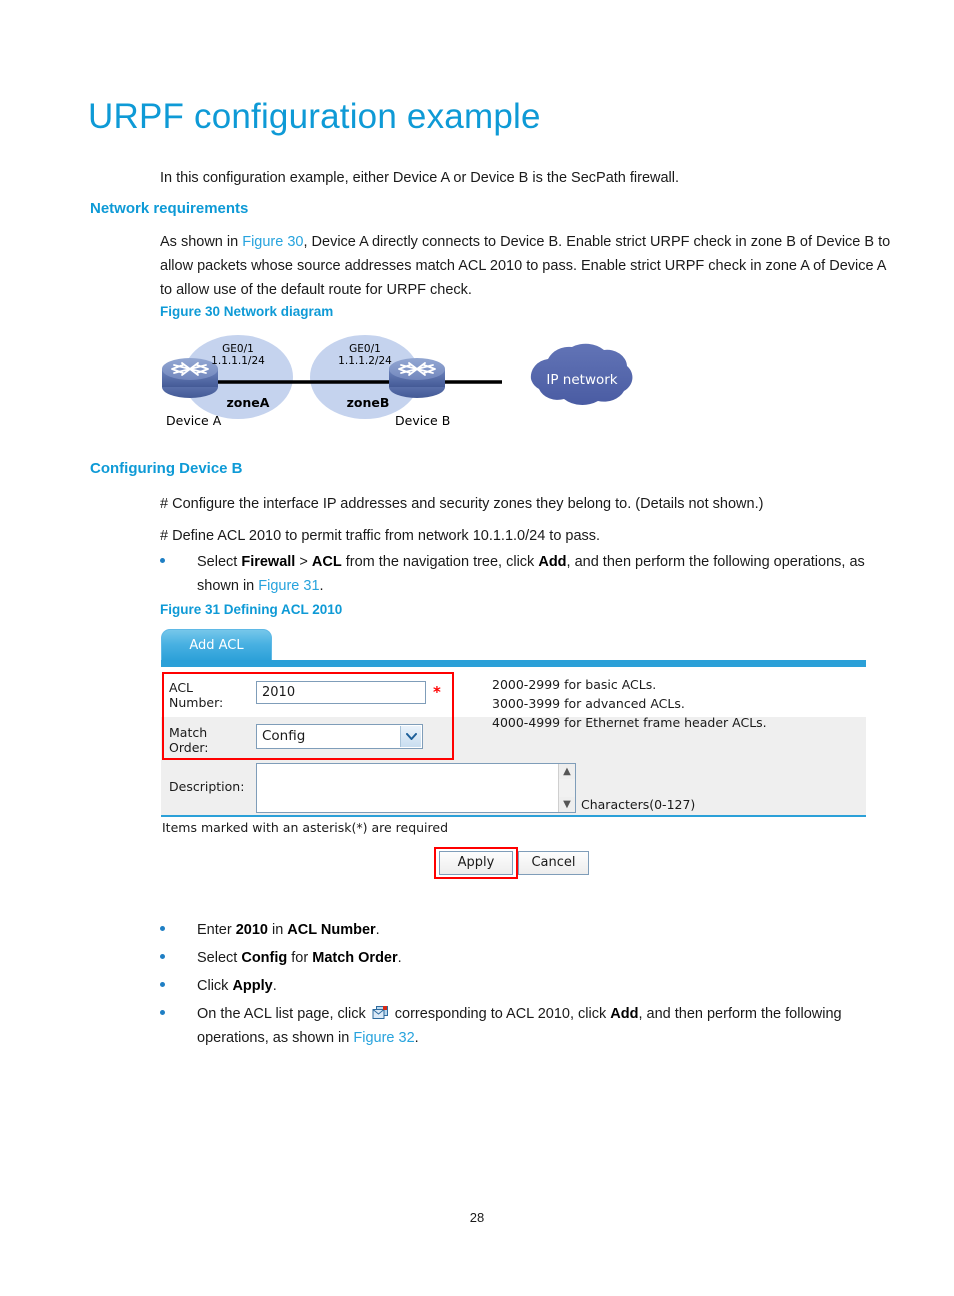  What do you see at coordinates (365, 361) in the screenshot?
I see `iface-b-addr: 1.1.1.2/24` at bounding box center [365, 361].